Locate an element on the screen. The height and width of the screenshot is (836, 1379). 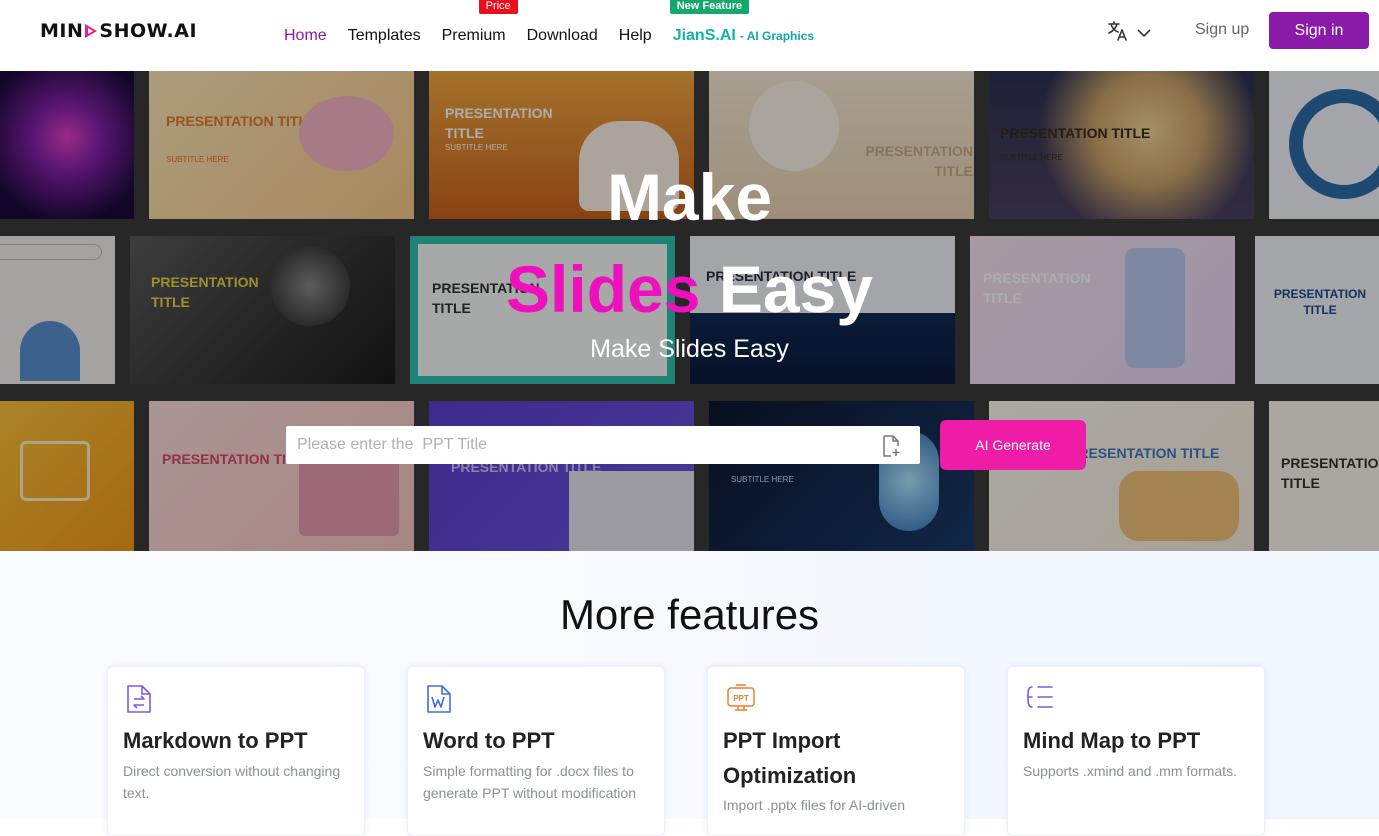
hero-title-line2: Slides Easy is located at coordinates (689, 289).